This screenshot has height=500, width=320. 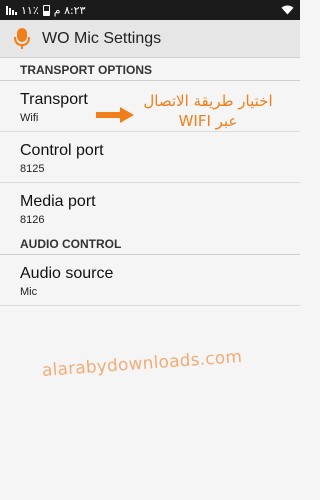 What do you see at coordinates (142, 364) in the screenshot?
I see `watermark: alarabydownloads.com` at bounding box center [142, 364].